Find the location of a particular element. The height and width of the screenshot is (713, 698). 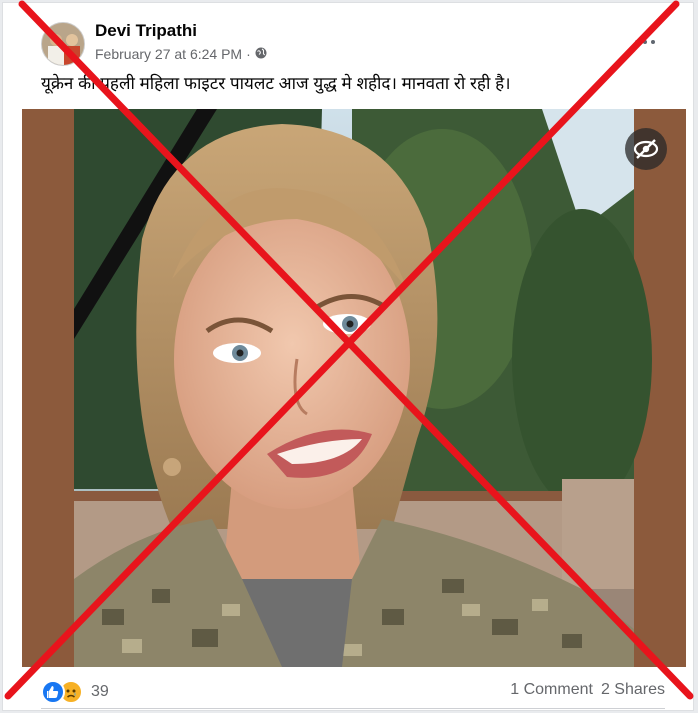

reaction-summary: 39 is located at coordinates (75, 692).